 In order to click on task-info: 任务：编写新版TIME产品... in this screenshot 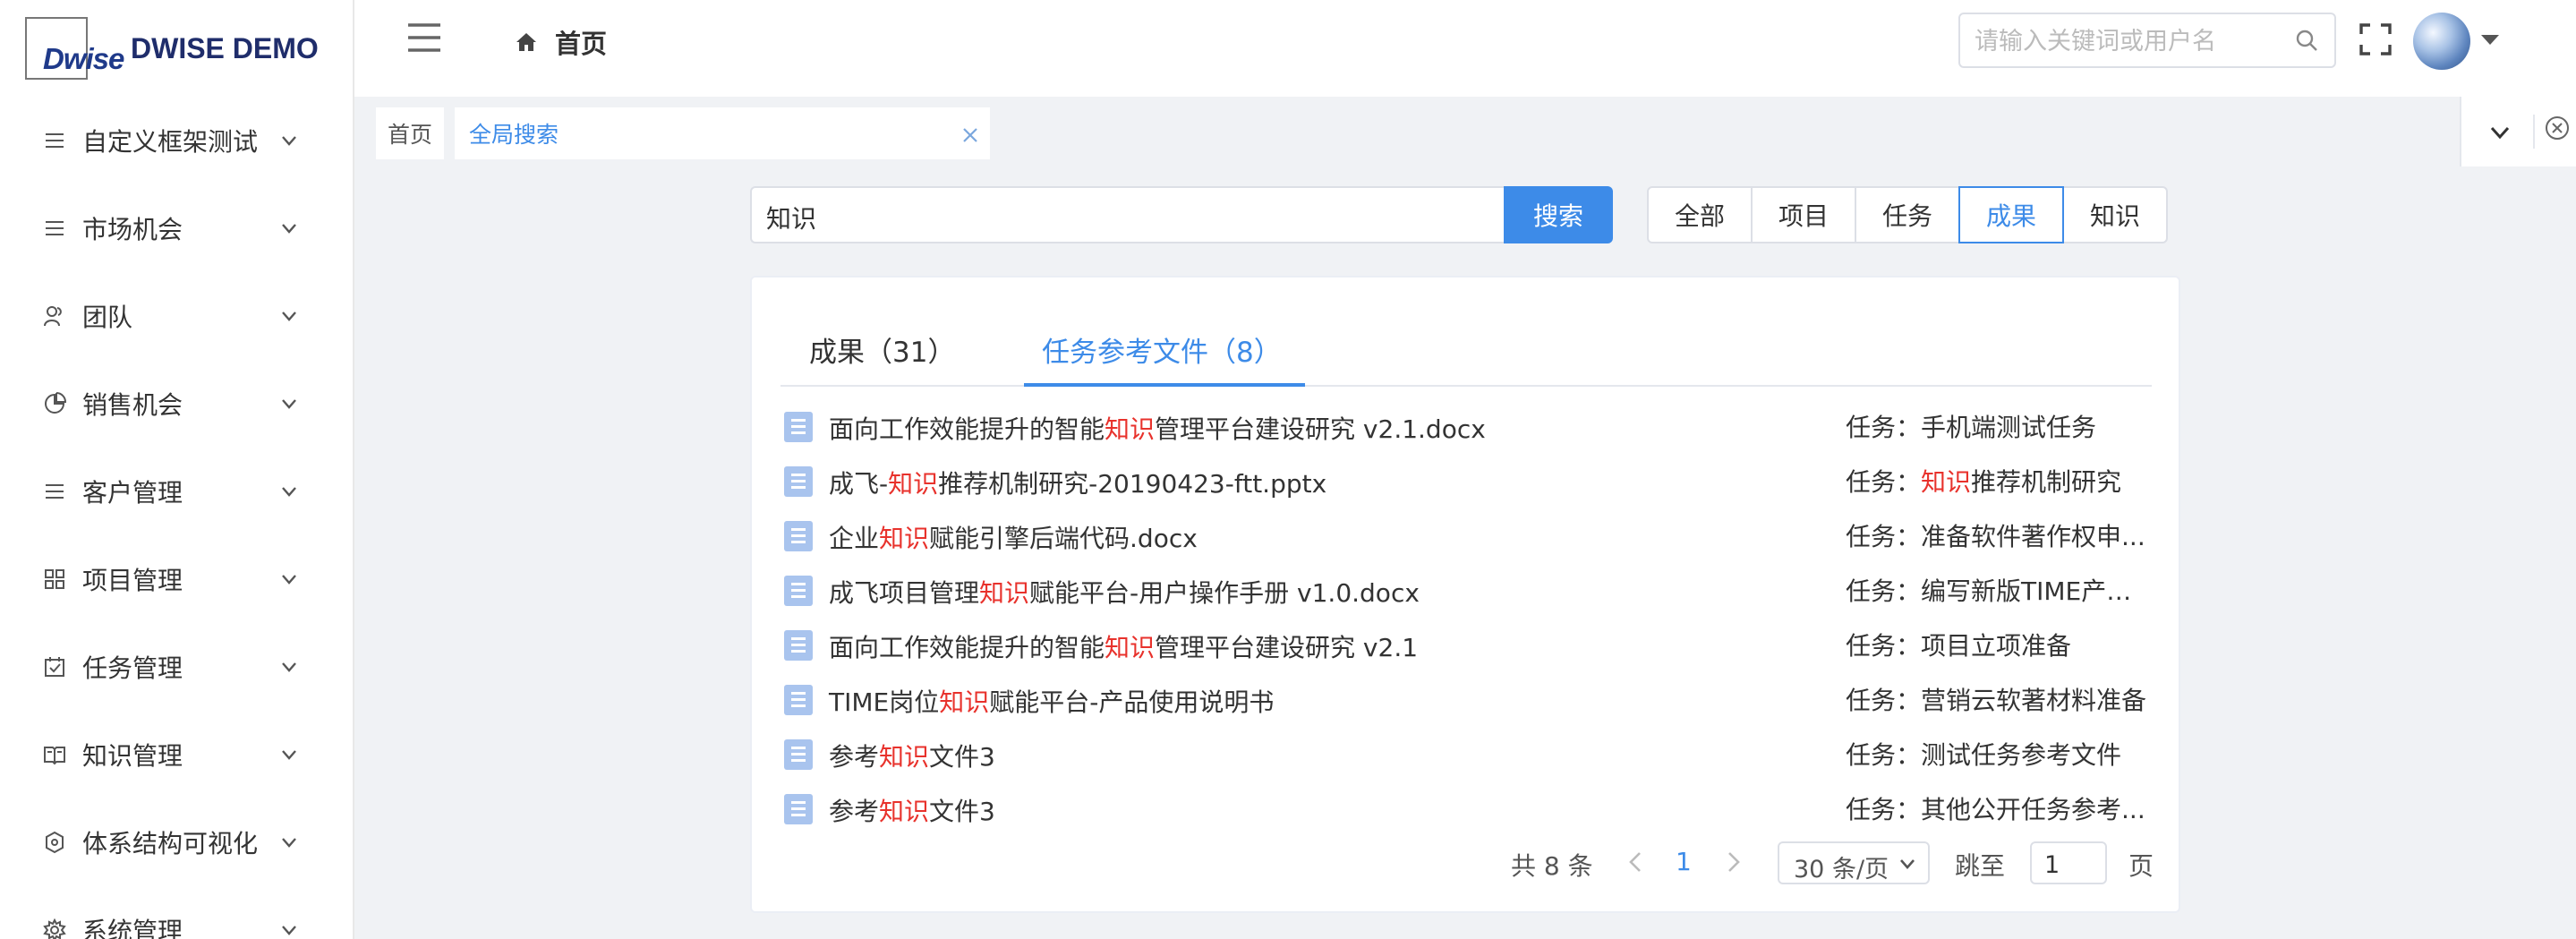, I will do `click(2000, 590)`.